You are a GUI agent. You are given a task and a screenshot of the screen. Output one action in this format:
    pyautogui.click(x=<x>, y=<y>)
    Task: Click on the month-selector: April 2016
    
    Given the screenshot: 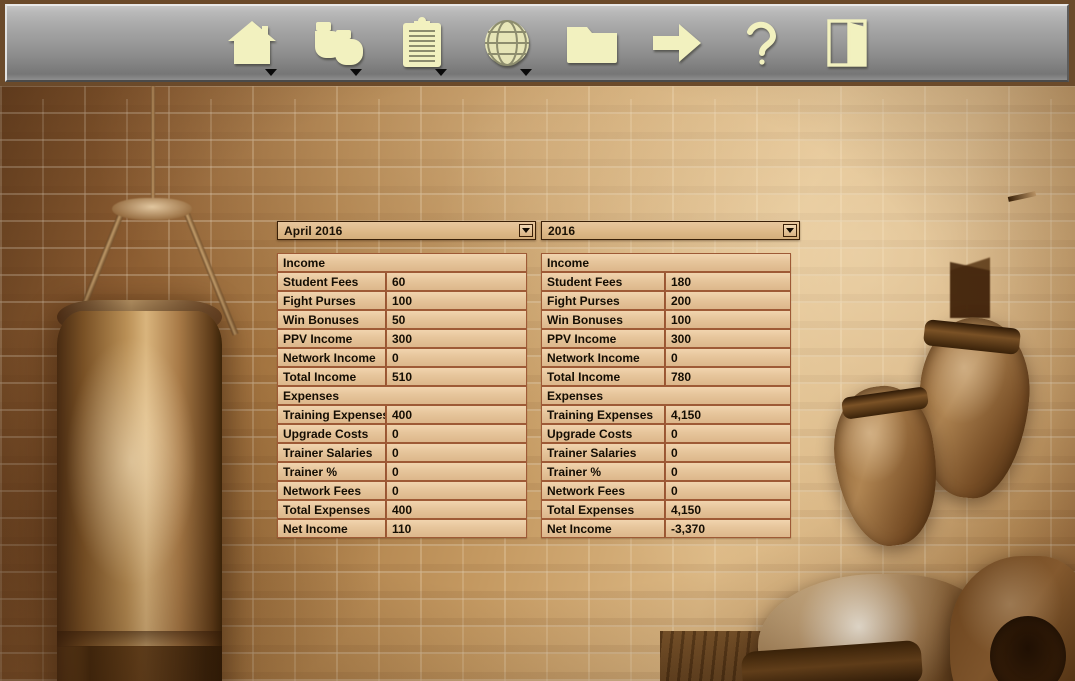 What is the action you would take?
    pyautogui.click(x=406, y=230)
    